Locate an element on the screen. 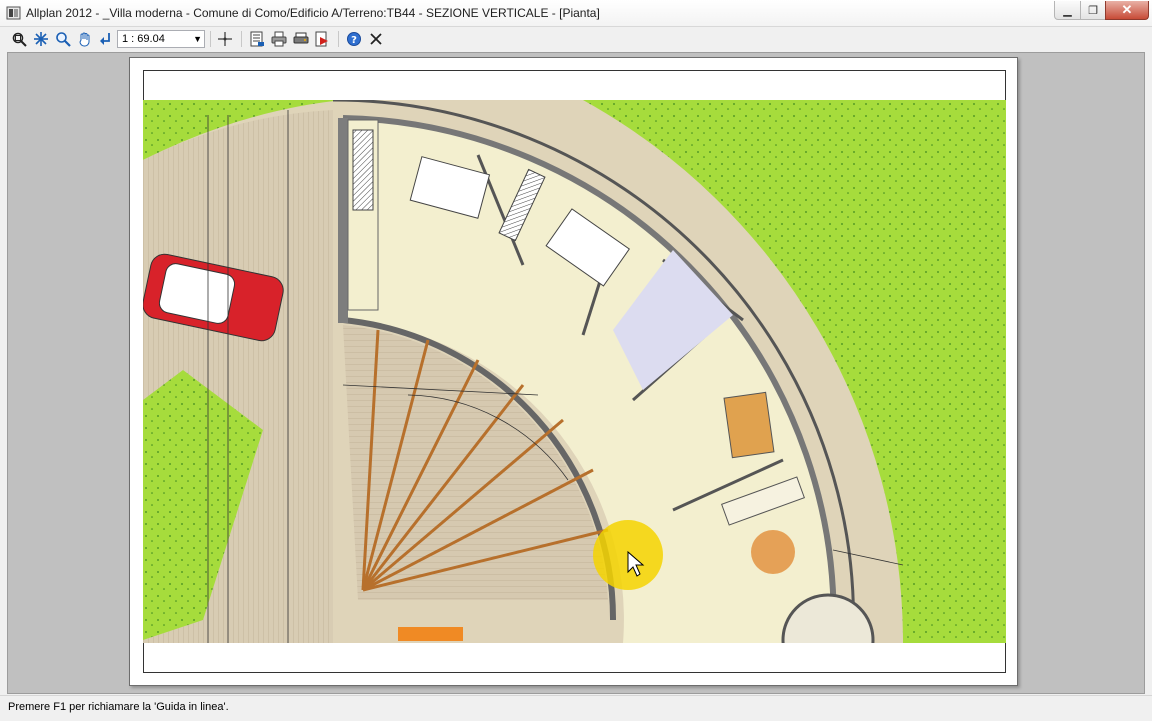  round-rug is located at coordinates (773, 552).